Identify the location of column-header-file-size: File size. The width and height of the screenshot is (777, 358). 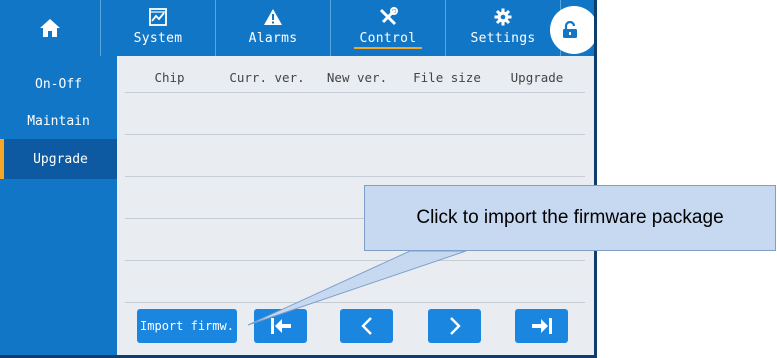
(447, 77).